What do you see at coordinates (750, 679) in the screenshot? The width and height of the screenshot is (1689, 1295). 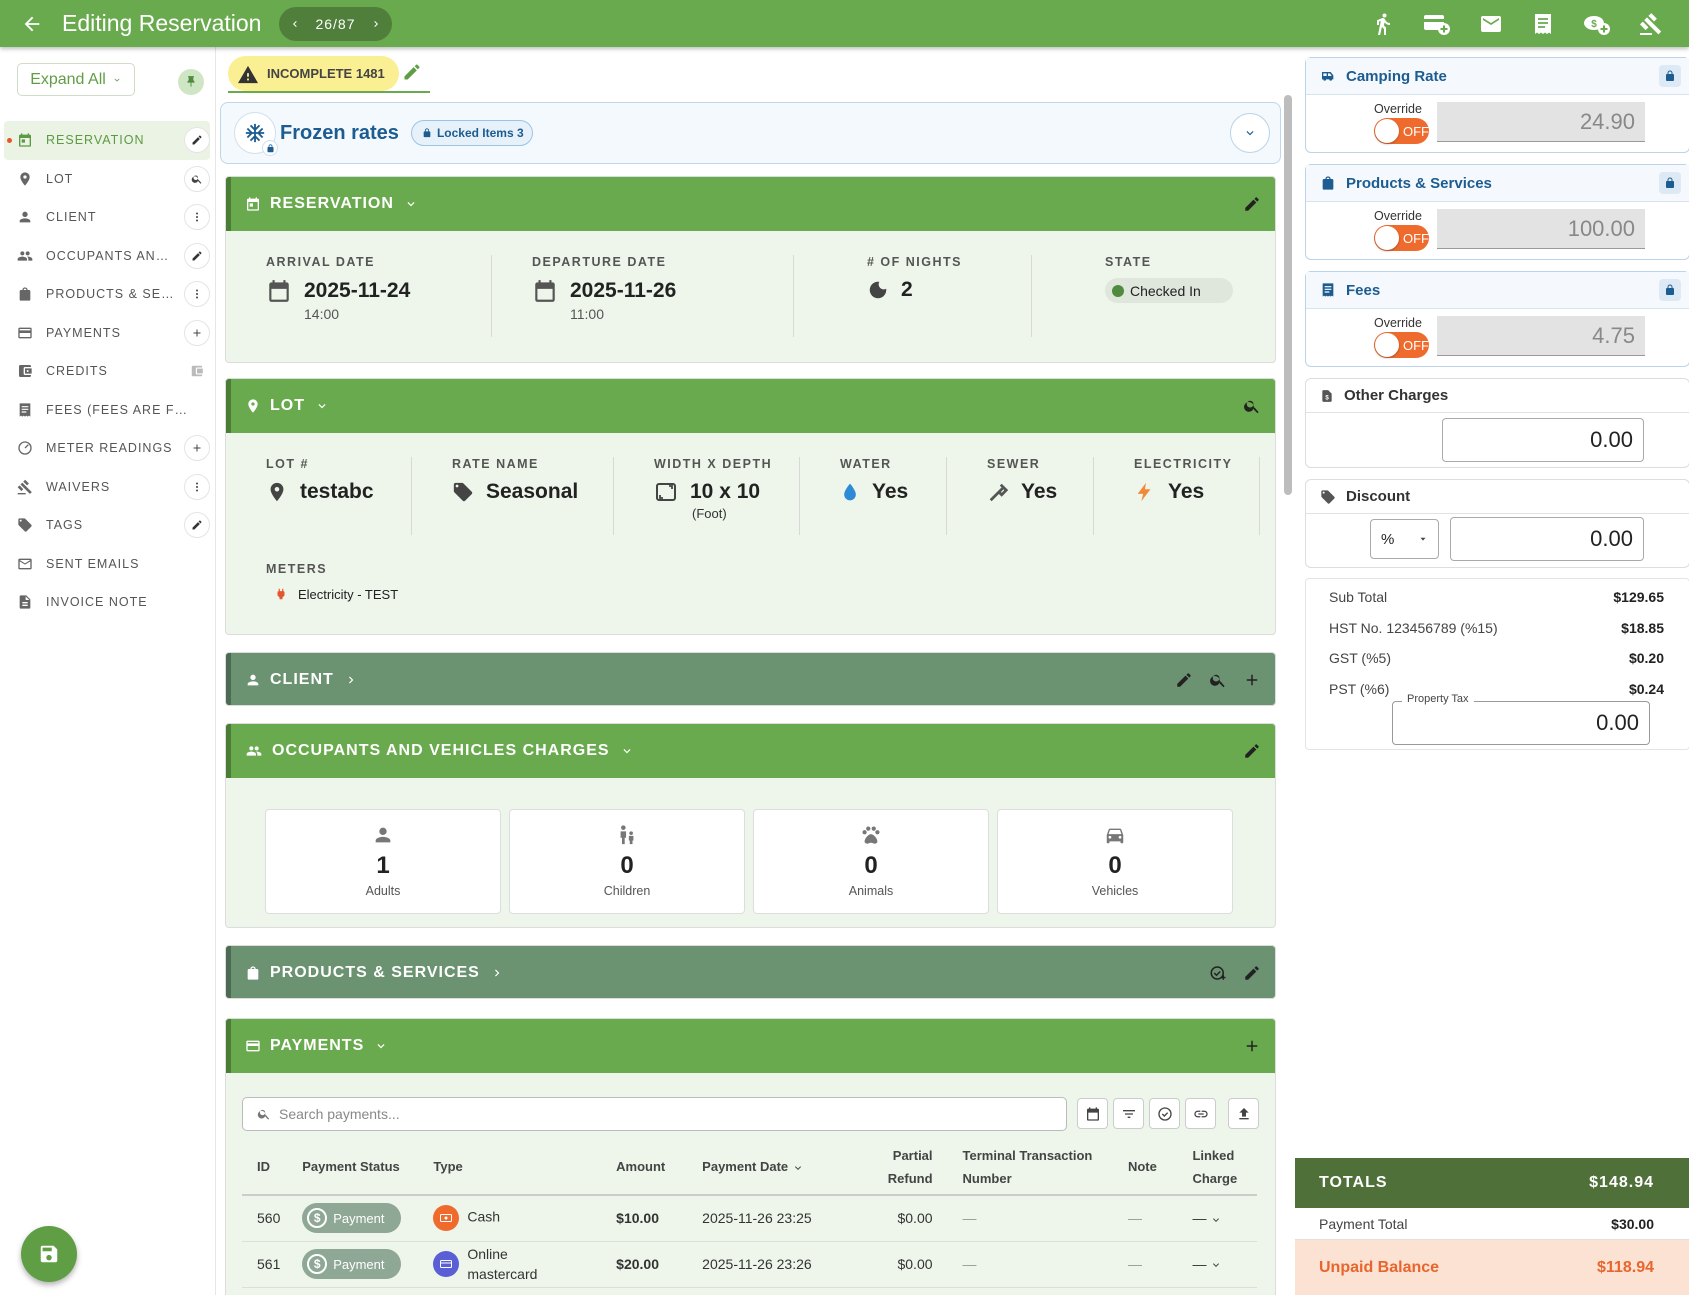 I see `client-section-header: CLIENT` at bounding box center [750, 679].